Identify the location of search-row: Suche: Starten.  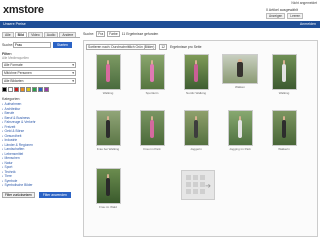
(41, 45).